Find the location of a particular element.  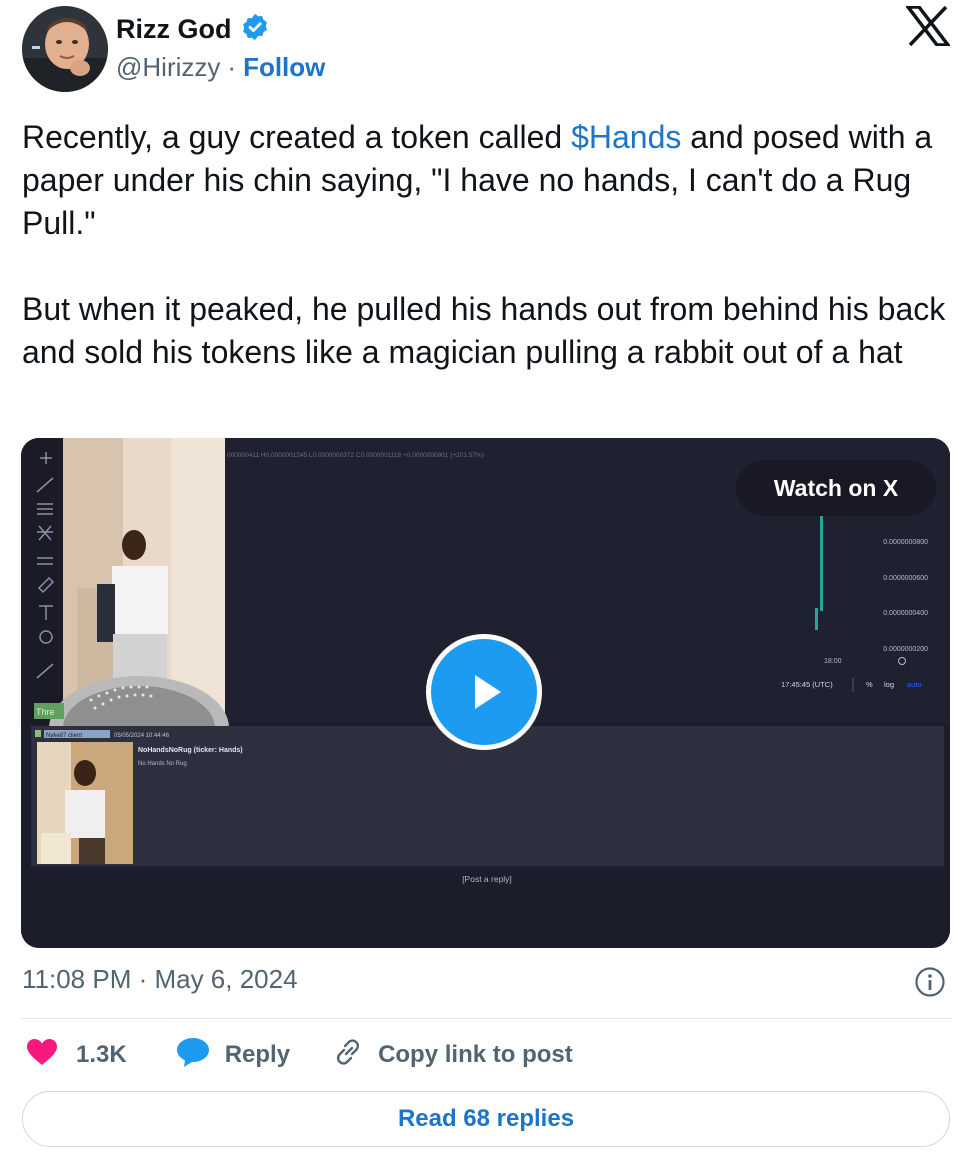

like-button: 1.3K is located at coordinates (76, 1055).